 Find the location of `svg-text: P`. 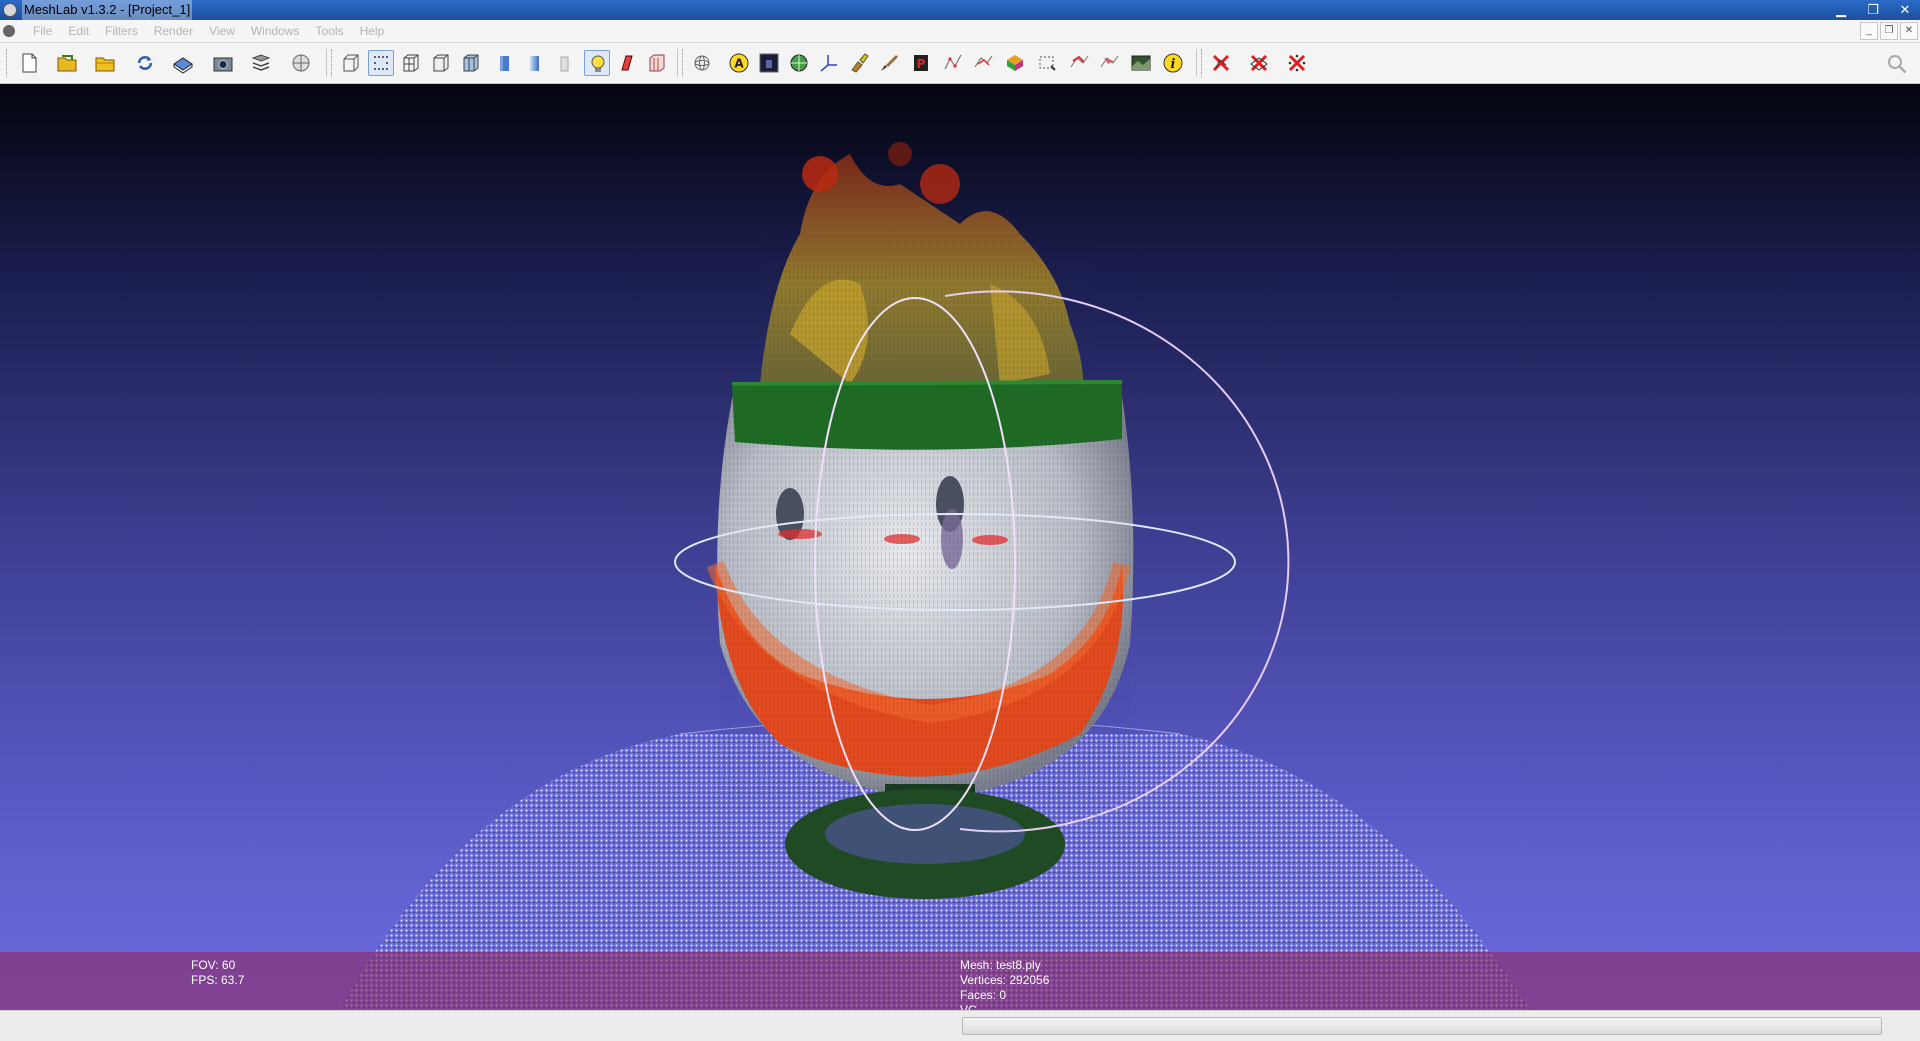

svg-text: P is located at coordinates (921, 64).